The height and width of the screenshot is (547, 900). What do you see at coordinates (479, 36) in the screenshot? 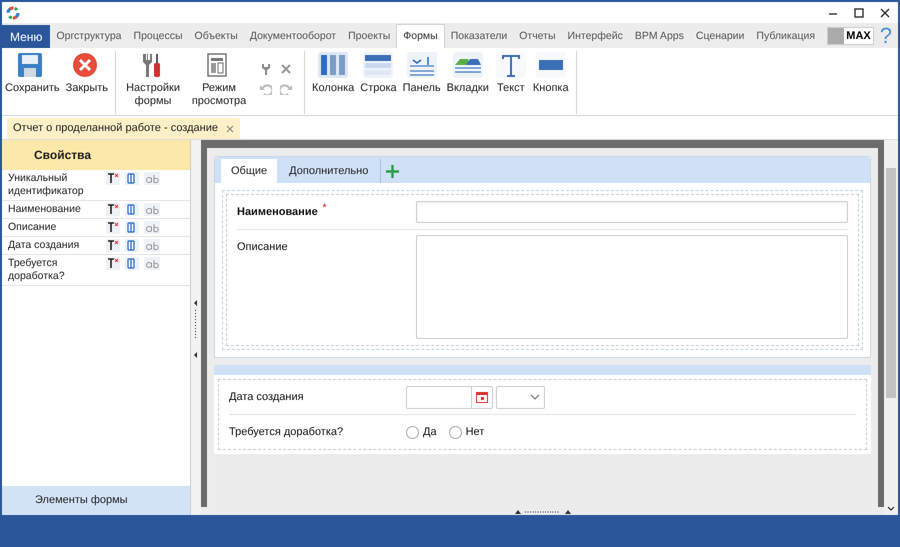
I see `ribbon-tab: Показатели` at bounding box center [479, 36].